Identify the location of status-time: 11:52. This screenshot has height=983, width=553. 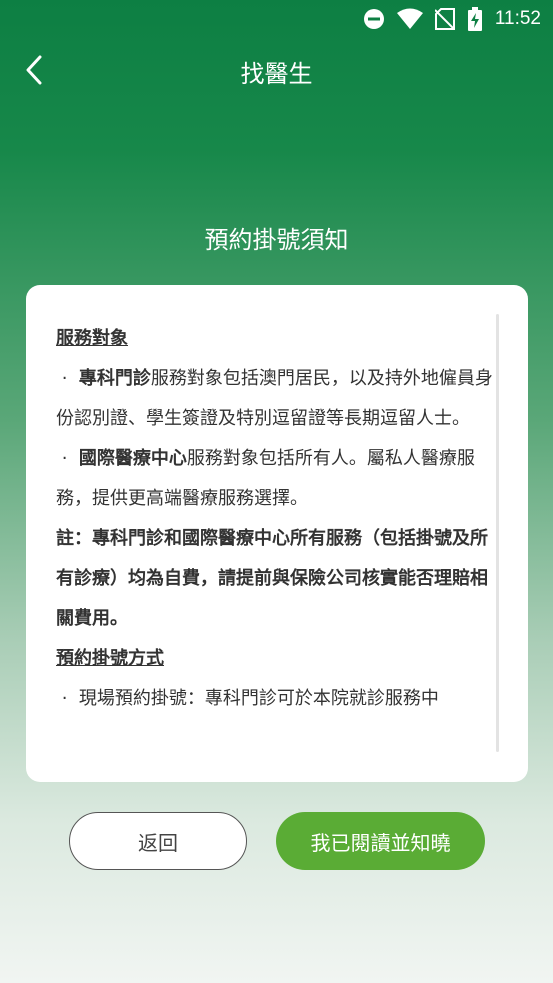
(517, 18).